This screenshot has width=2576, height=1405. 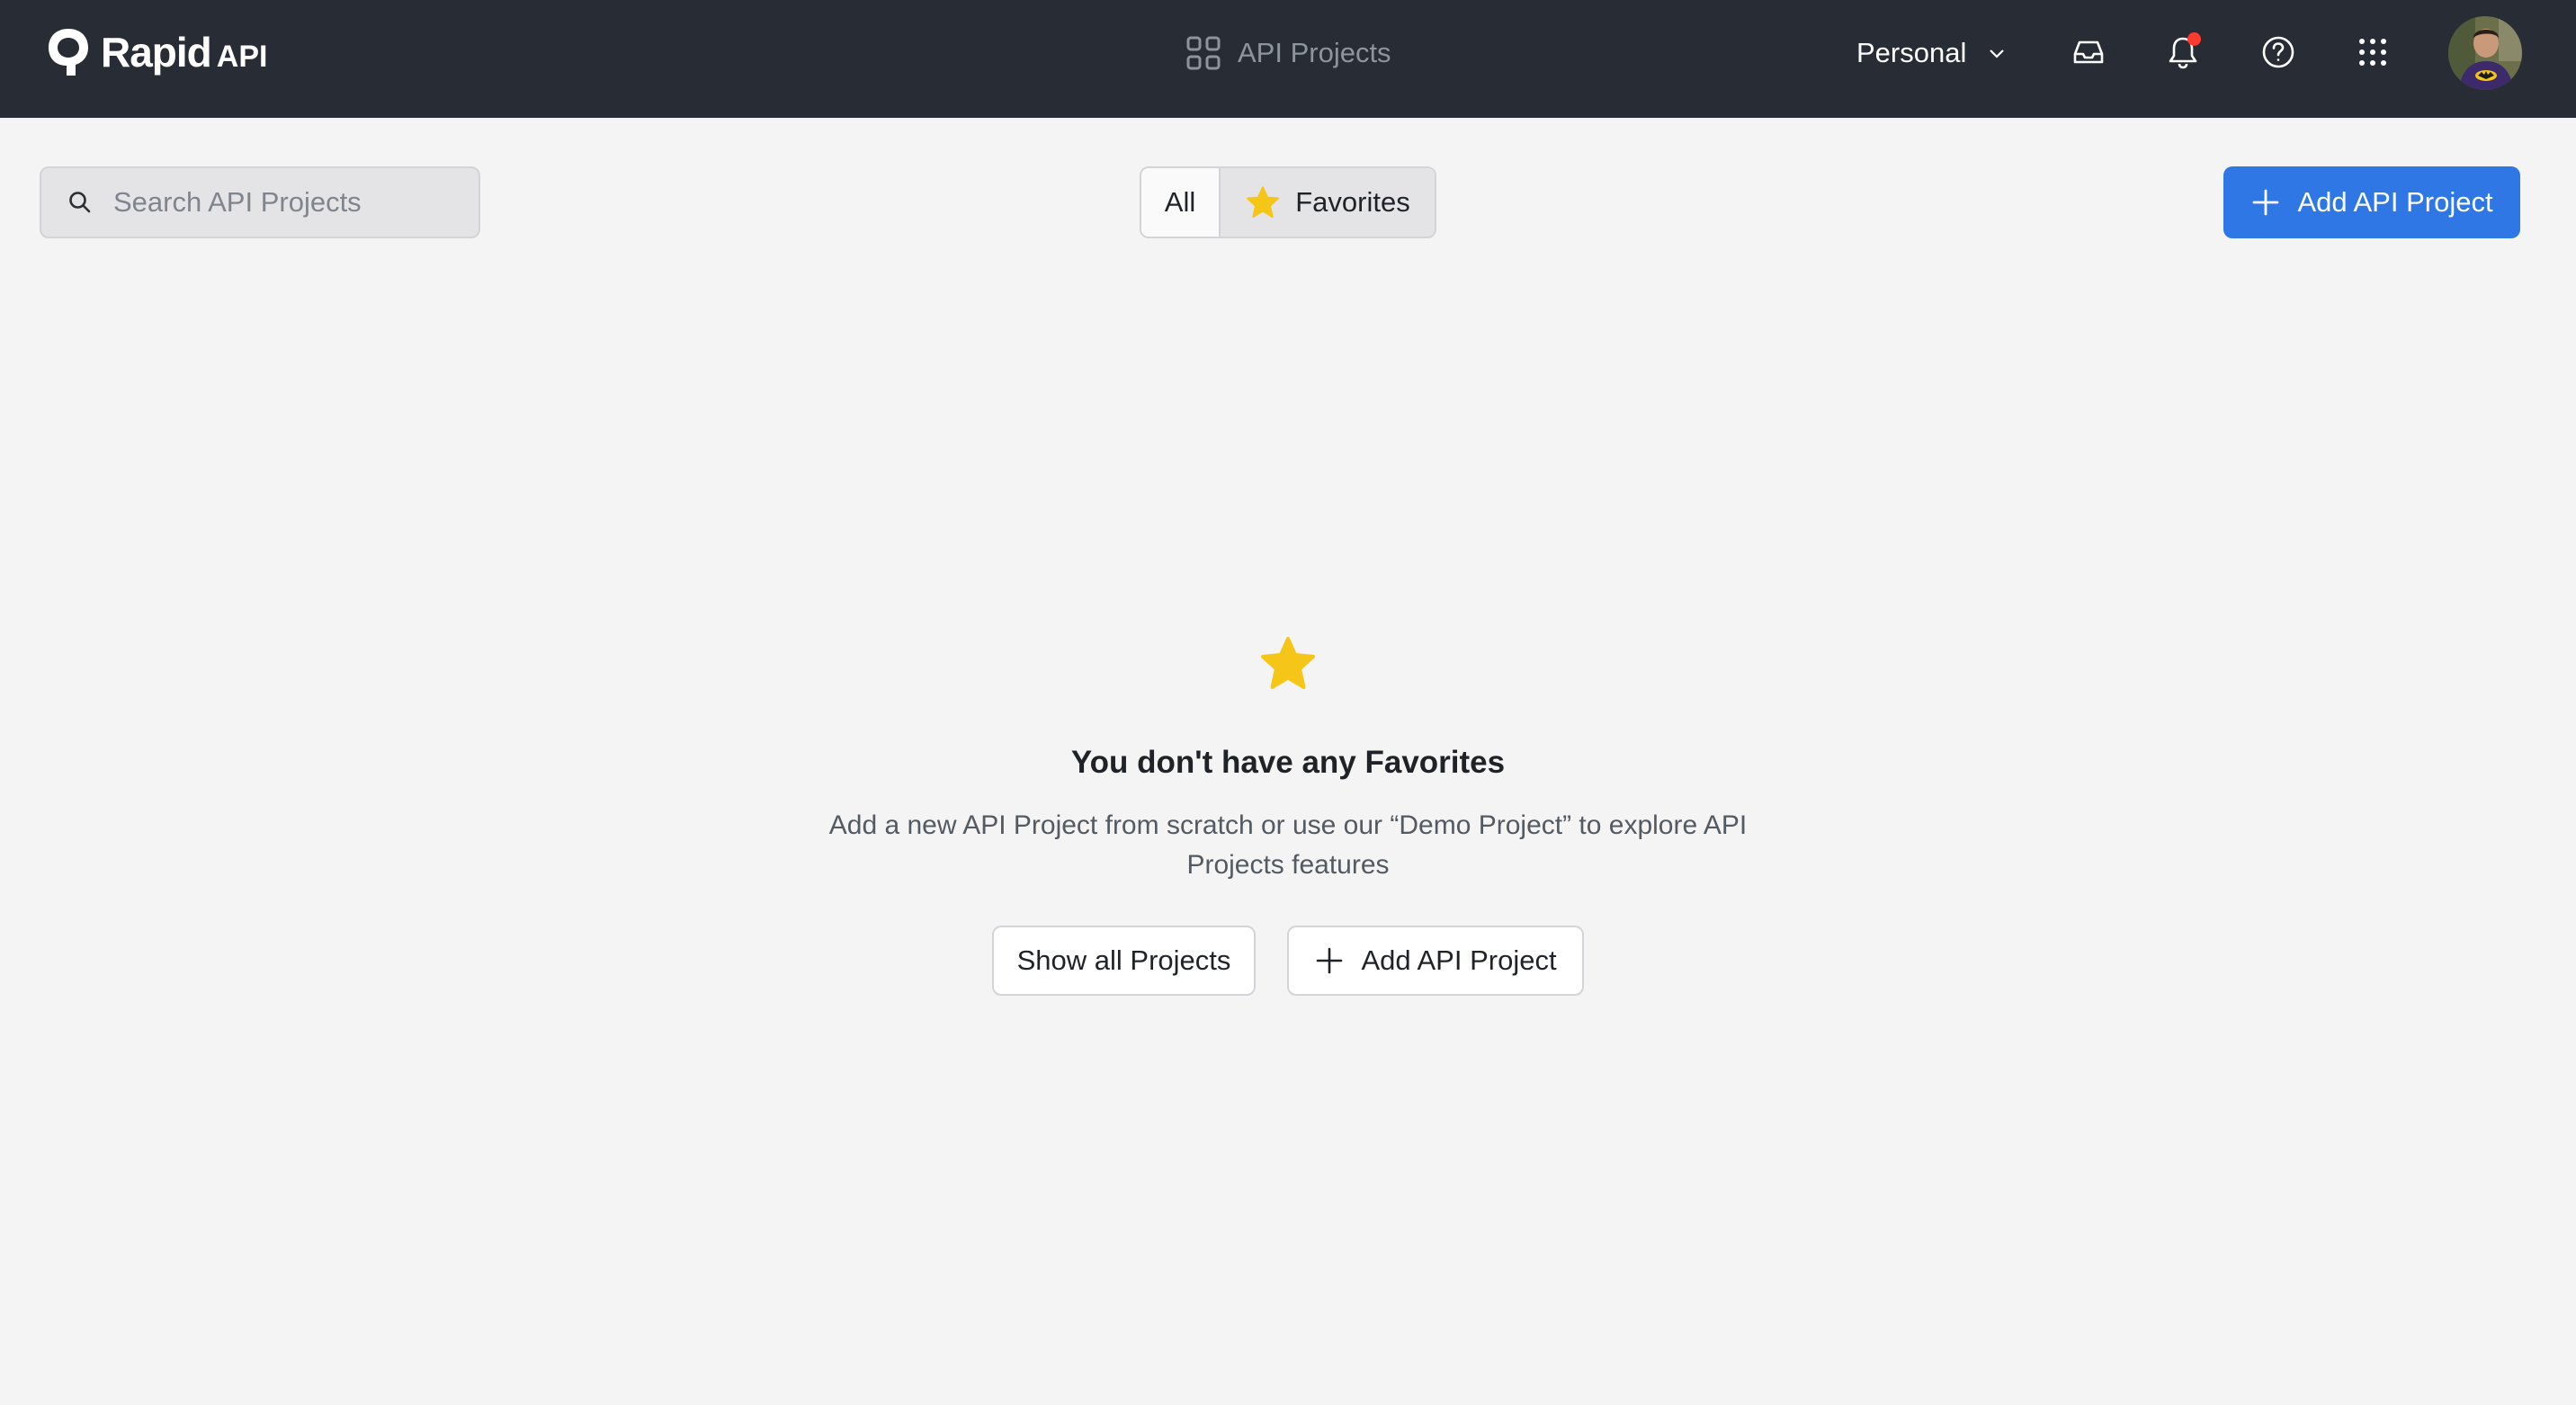 I want to click on notifications-button, so click(x=2183, y=53).